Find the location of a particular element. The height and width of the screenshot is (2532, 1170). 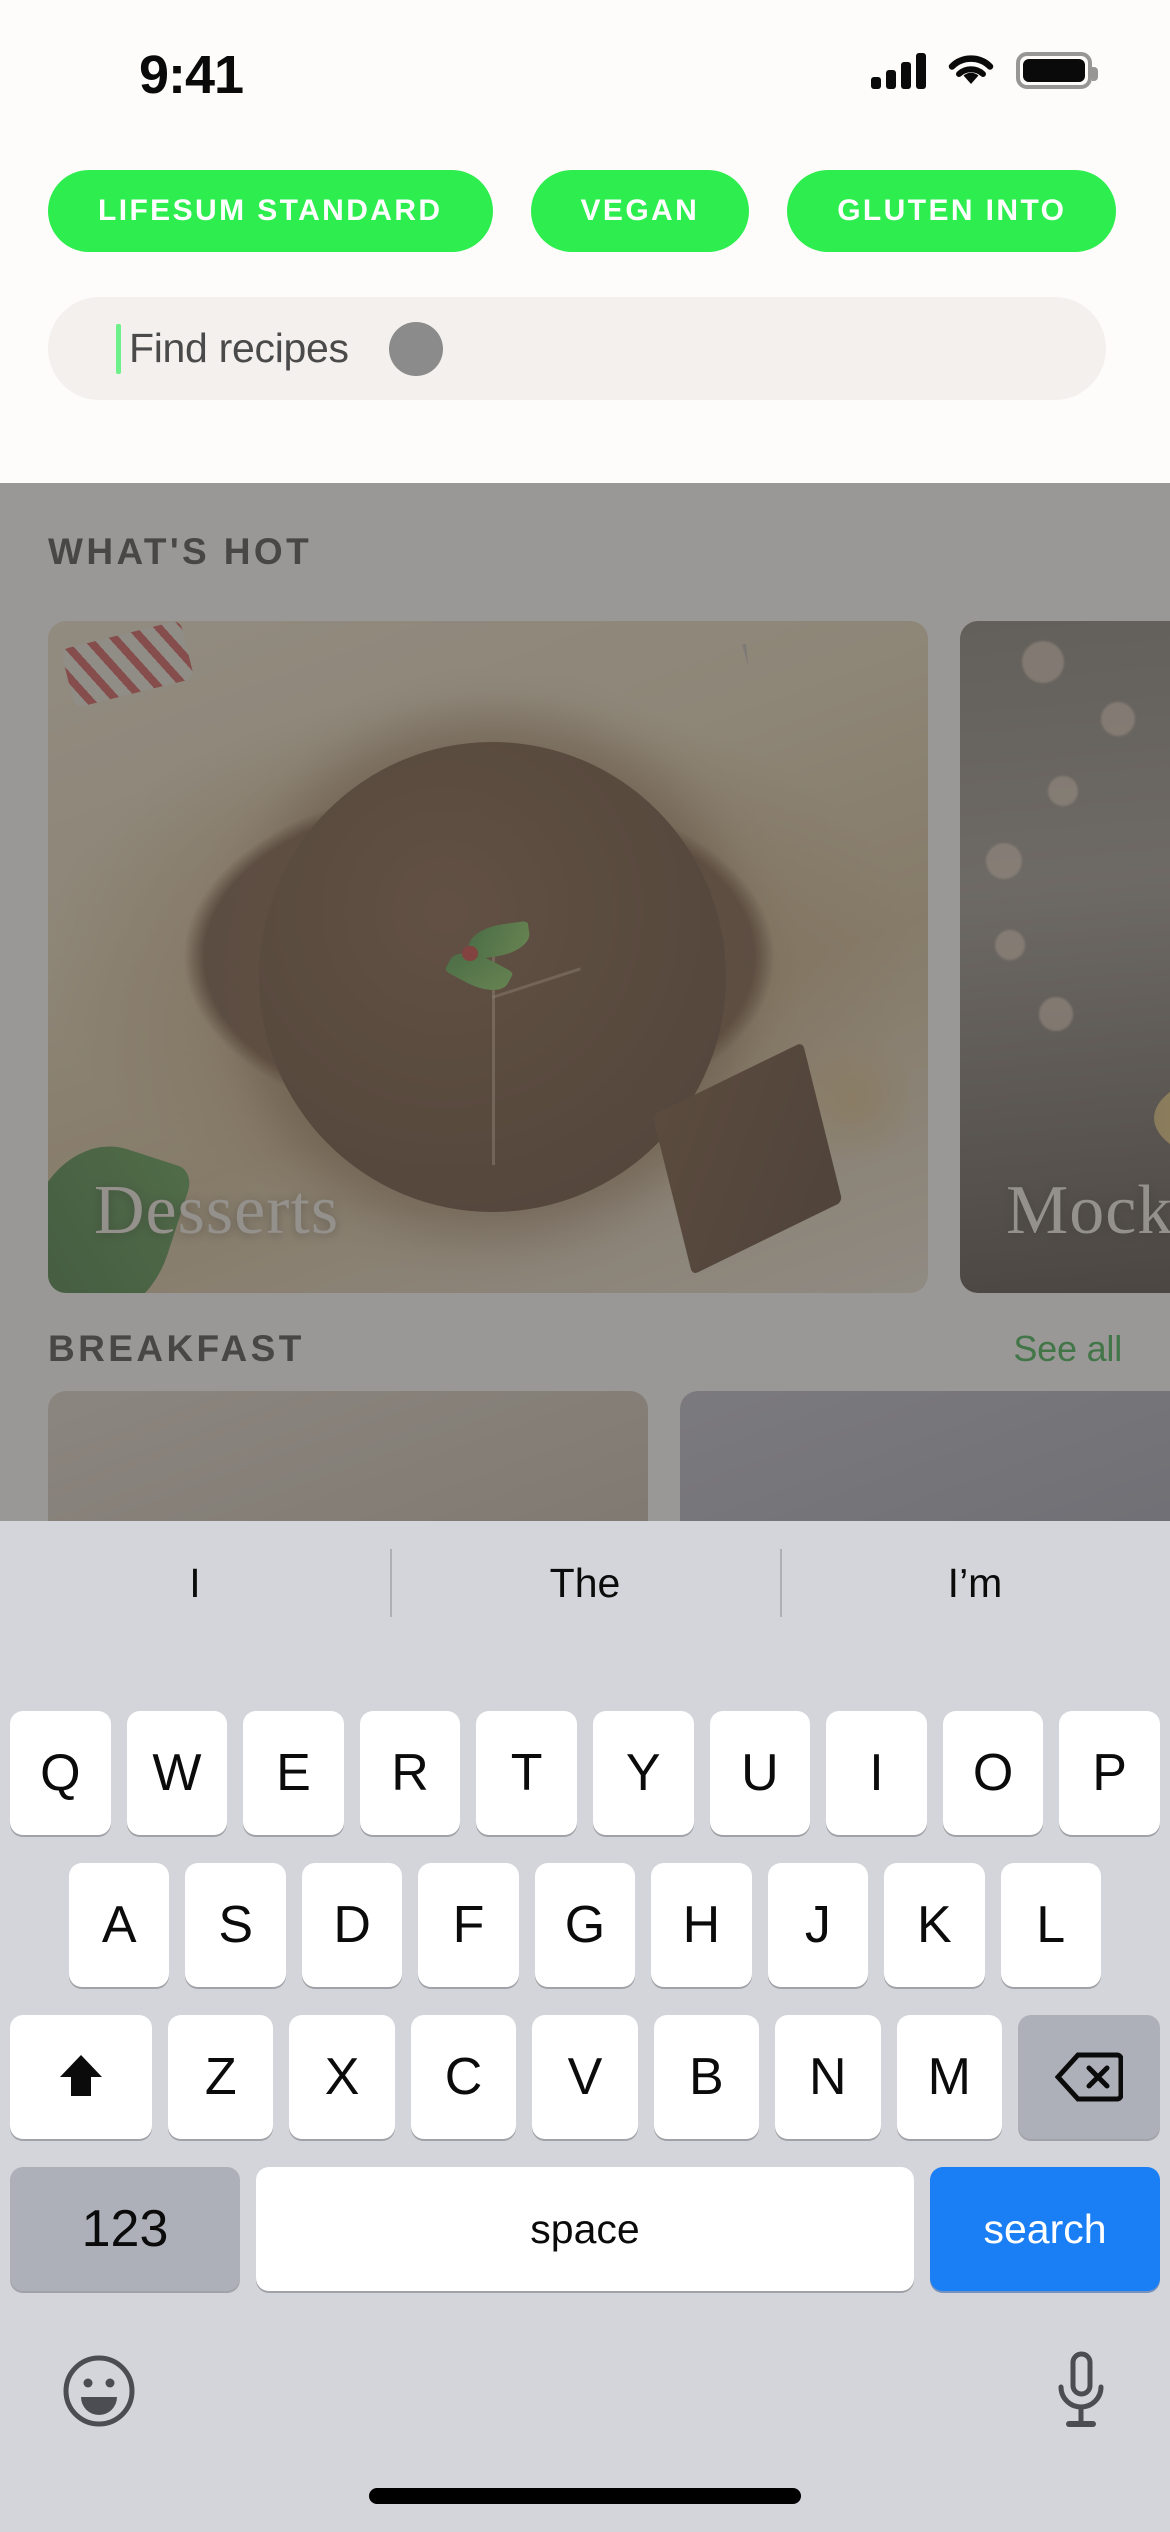

key-s: S is located at coordinates (235, 1925).